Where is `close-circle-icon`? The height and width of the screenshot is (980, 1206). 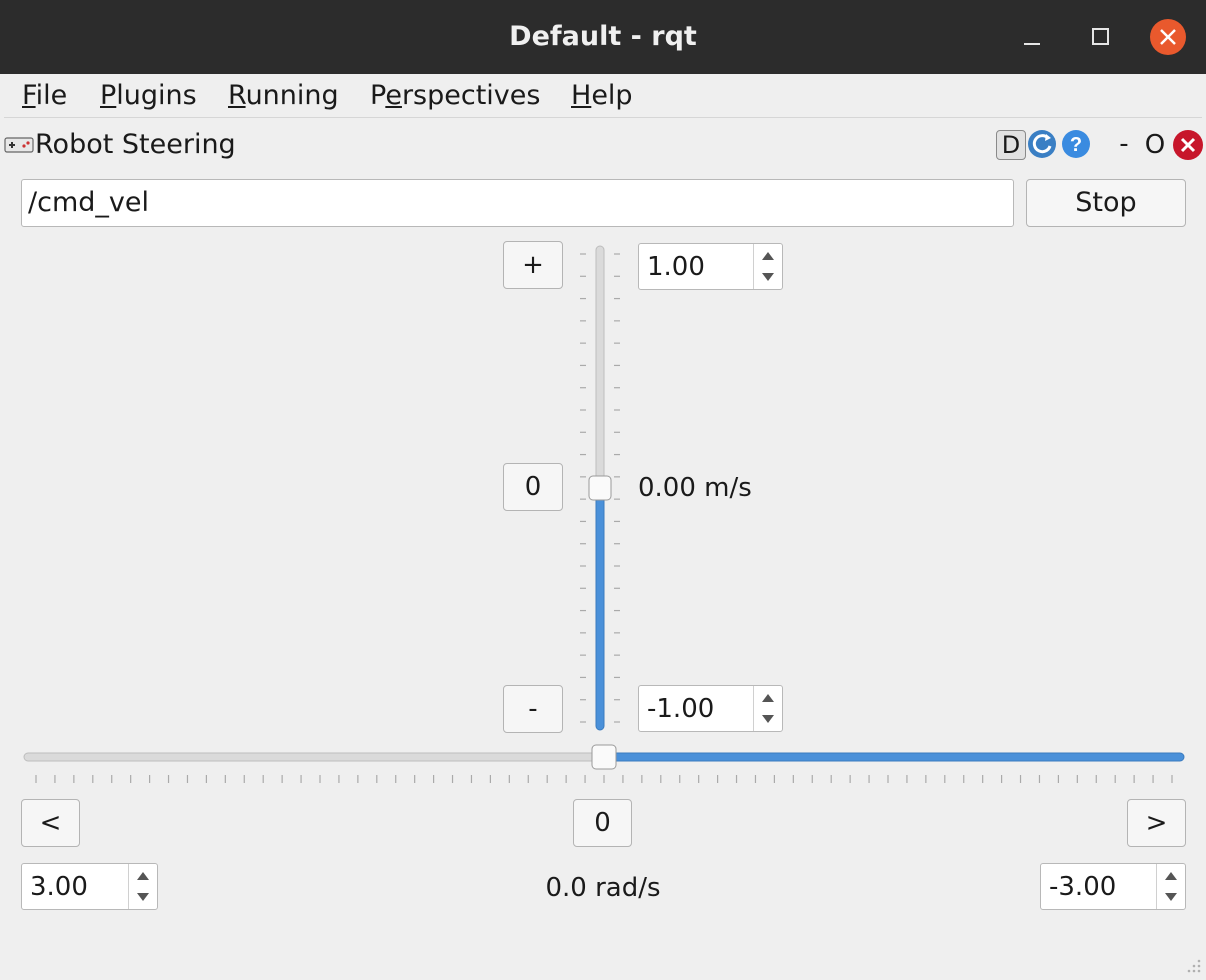
close-circle-icon is located at coordinates (1188, 145).